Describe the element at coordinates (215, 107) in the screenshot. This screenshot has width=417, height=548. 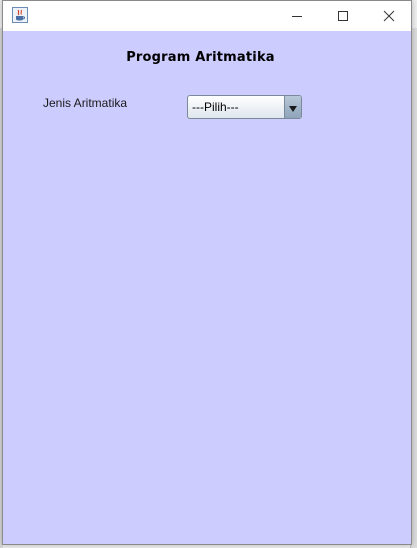
I see `combobox-selected-value: ---Pilih---` at that location.